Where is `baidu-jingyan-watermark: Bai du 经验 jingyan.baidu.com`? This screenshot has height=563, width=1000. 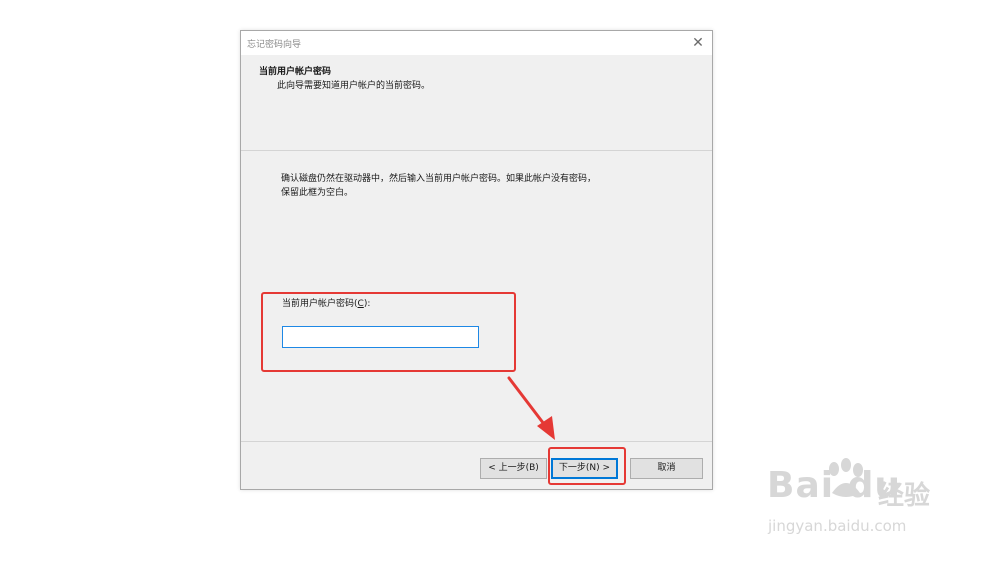 baidu-jingyan-watermark: Bai du 经验 jingyan.baidu.com is located at coordinates (860, 500).